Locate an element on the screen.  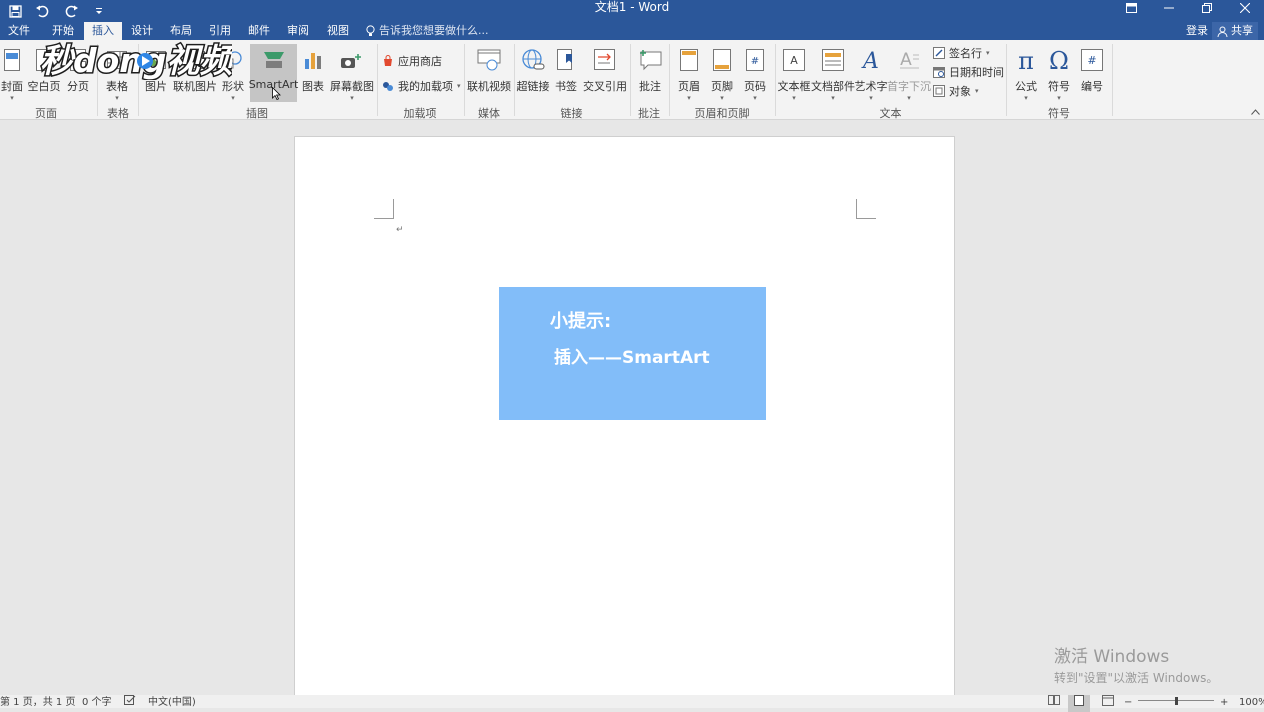
cover-page-button: 封面 ▾ is located at coordinates (12, 73).